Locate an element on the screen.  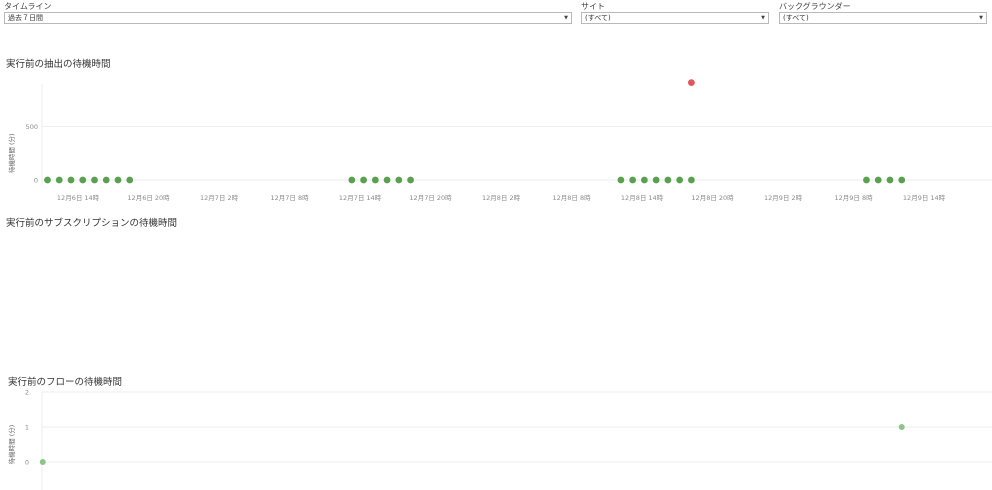
extract-x-tick-label: 12月7日 8時 is located at coordinates (289, 198).